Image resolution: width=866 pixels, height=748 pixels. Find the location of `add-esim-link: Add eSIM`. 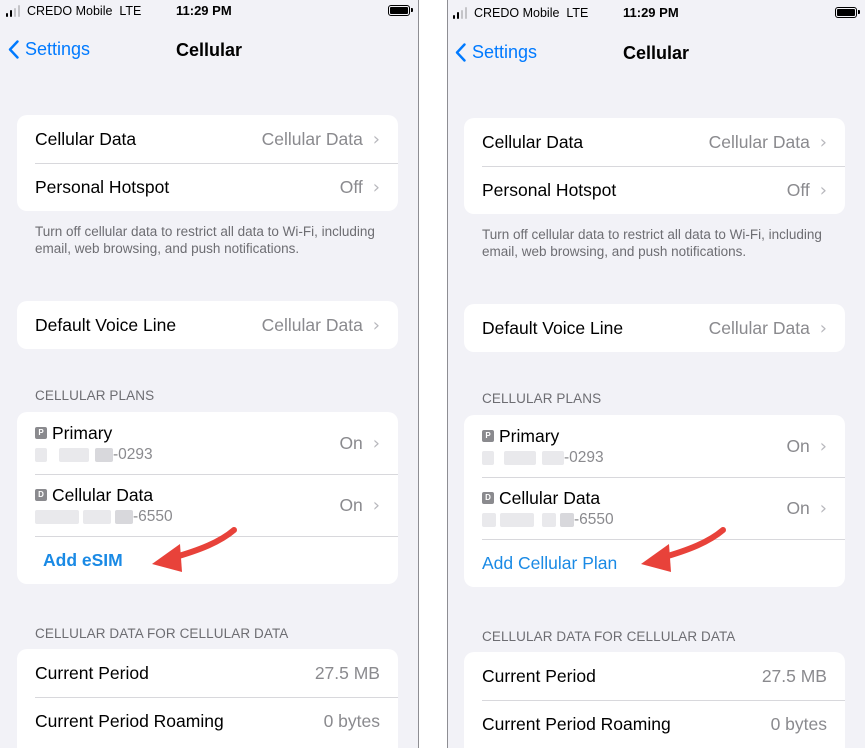

add-esim-link: Add eSIM is located at coordinates (83, 560).